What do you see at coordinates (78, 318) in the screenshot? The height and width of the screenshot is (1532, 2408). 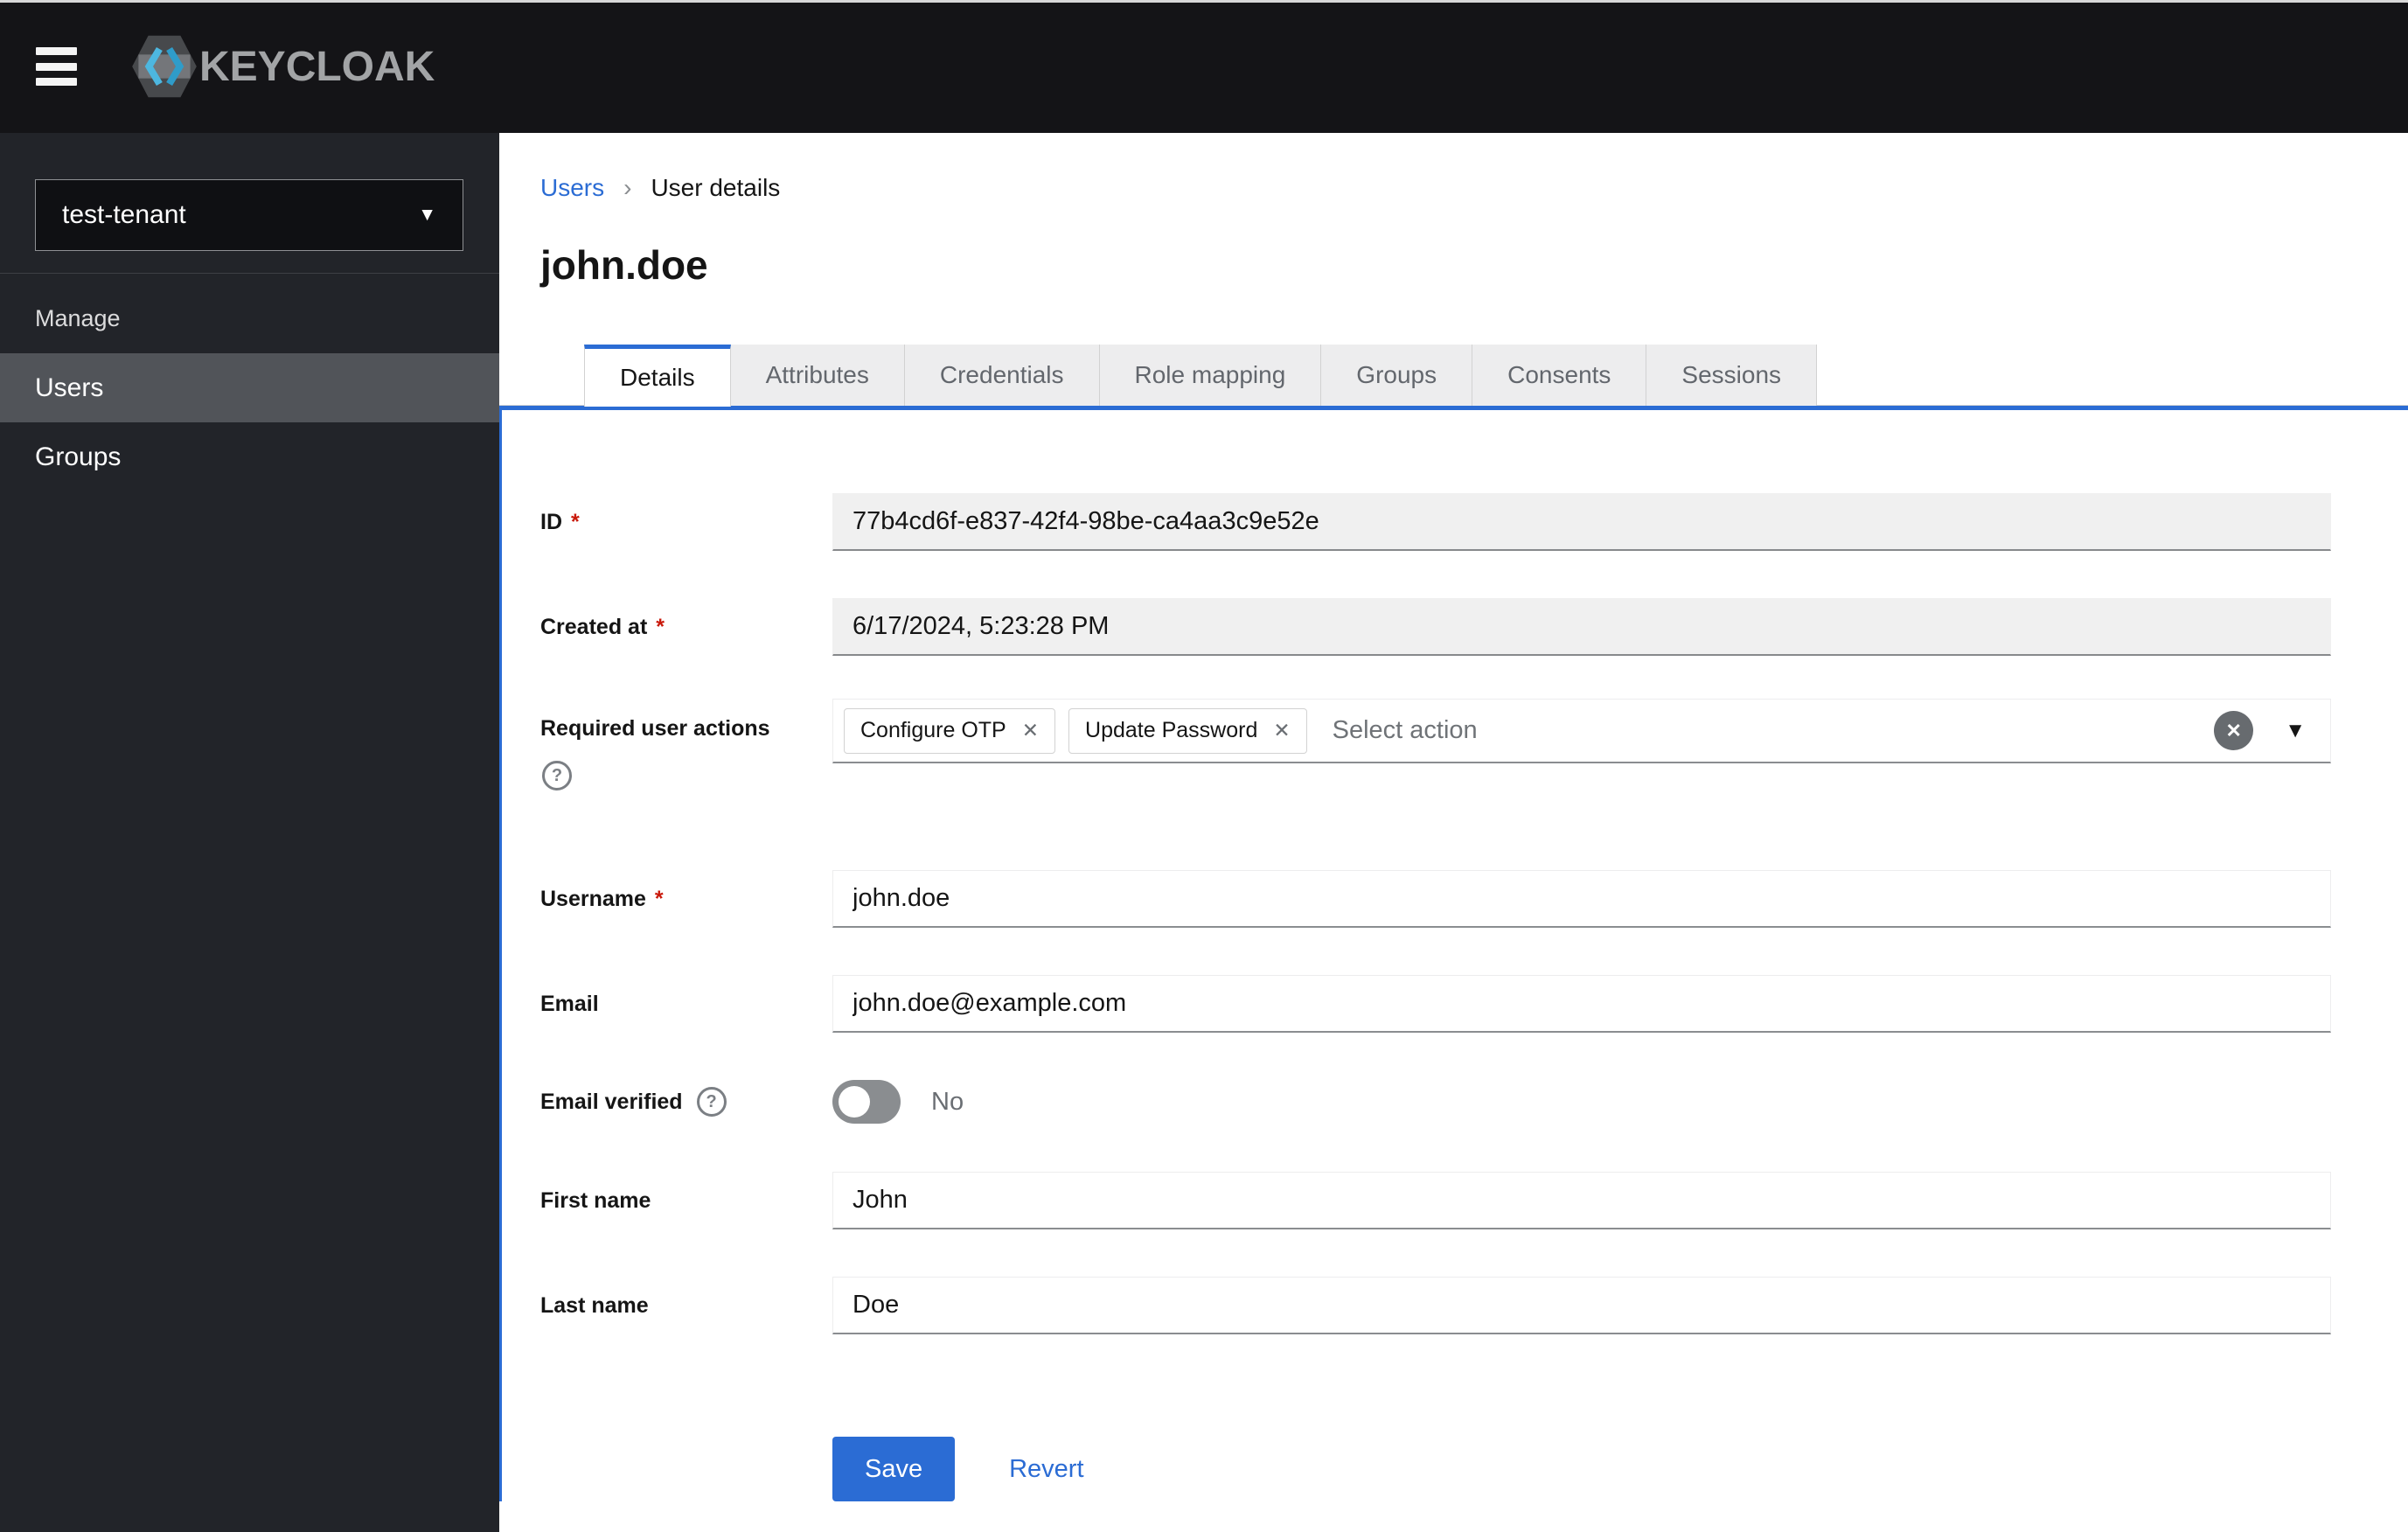 I see `nav-section-label: Manage` at bounding box center [78, 318].